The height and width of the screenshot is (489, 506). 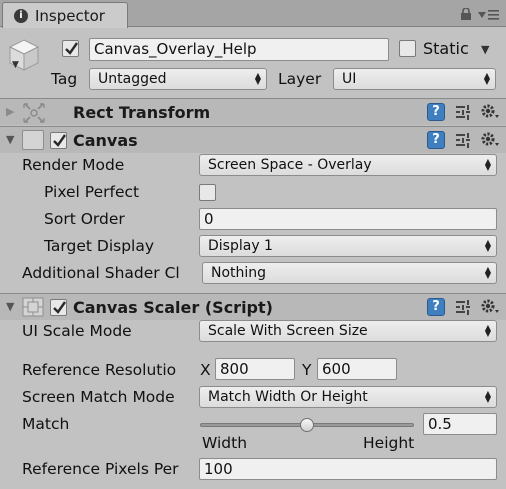 I want to click on ref-res-x-field: 800, so click(x=255, y=369).